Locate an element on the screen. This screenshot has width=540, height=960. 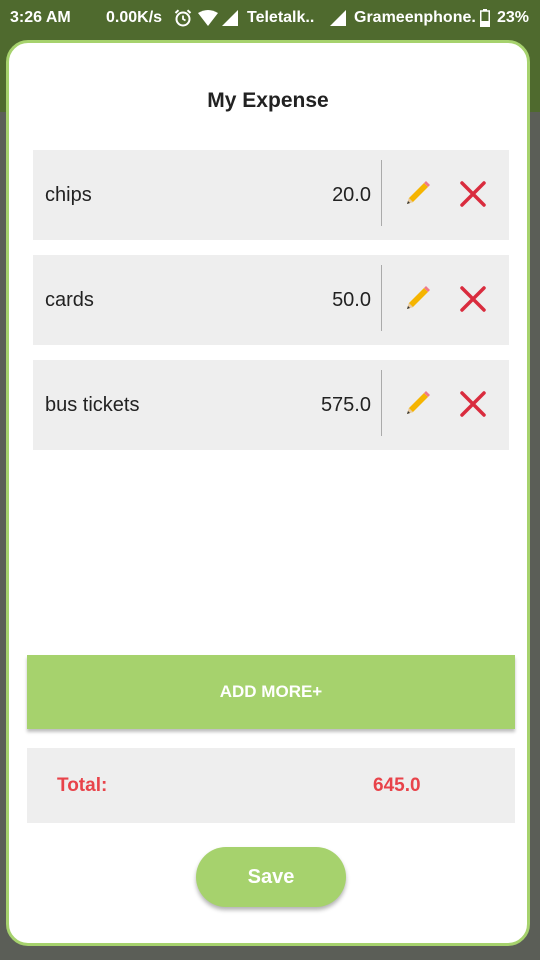
alarm-icon is located at coordinates (183, 18).